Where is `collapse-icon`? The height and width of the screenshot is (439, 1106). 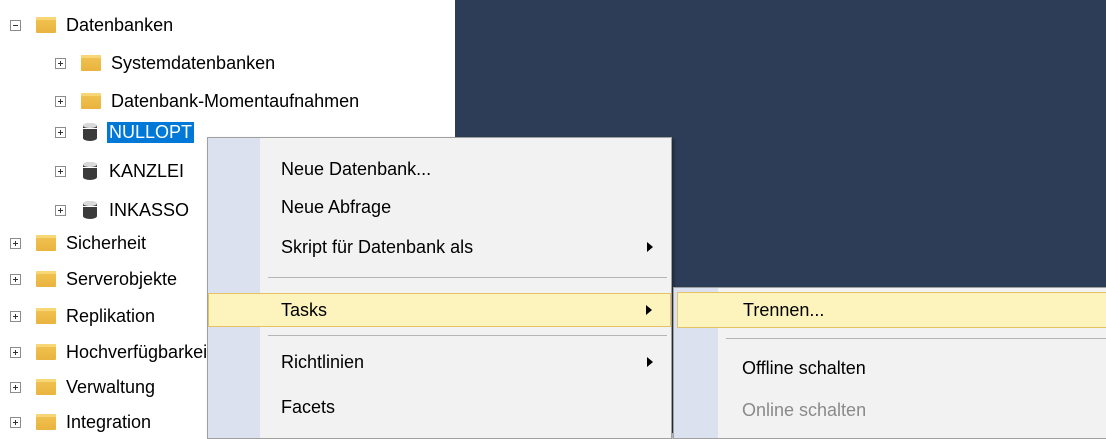
collapse-icon is located at coordinates (15, 25).